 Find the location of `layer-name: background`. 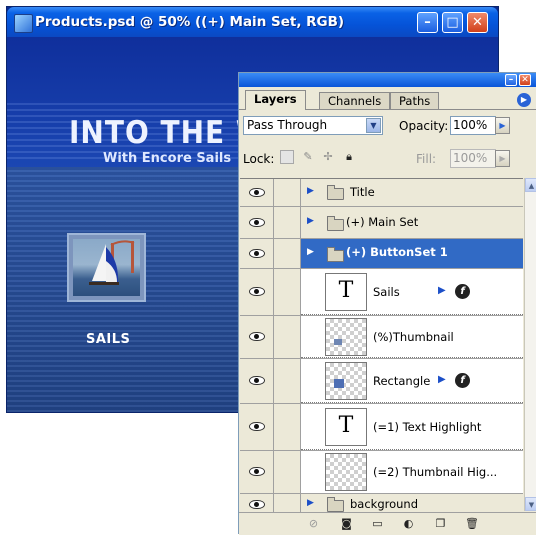

layer-name: background is located at coordinates (384, 504).